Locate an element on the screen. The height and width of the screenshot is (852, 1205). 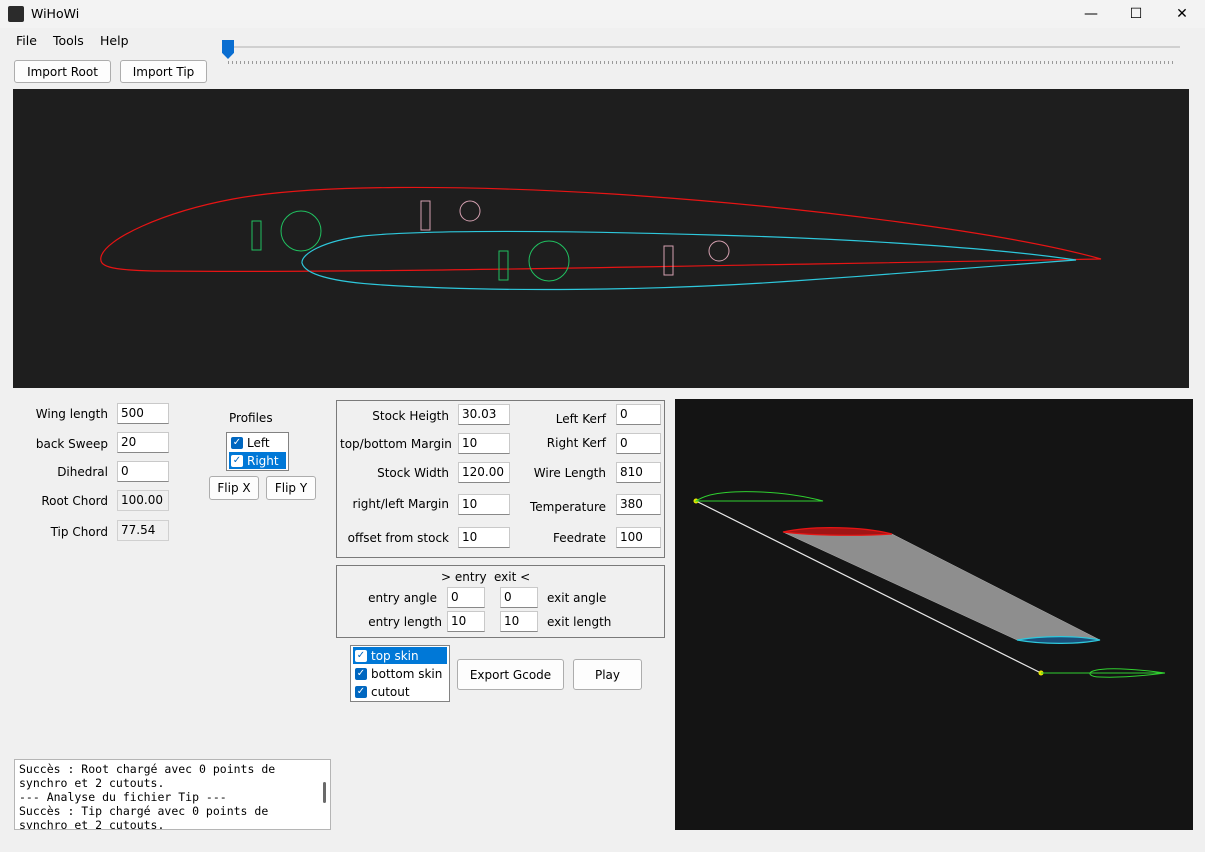
tip-secondary-hole is located at coordinates (719, 251).